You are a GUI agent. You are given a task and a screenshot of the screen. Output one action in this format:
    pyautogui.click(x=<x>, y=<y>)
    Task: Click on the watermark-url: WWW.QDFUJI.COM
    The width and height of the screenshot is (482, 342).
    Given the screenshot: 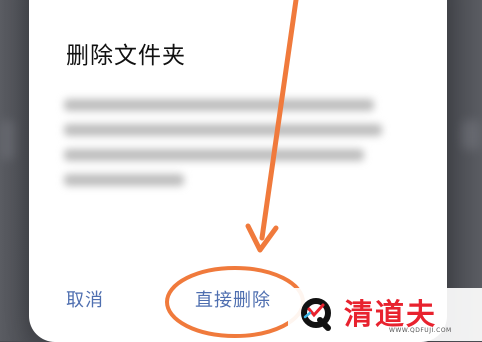 What is the action you would take?
    pyautogui.click(x=420, y=330)
    